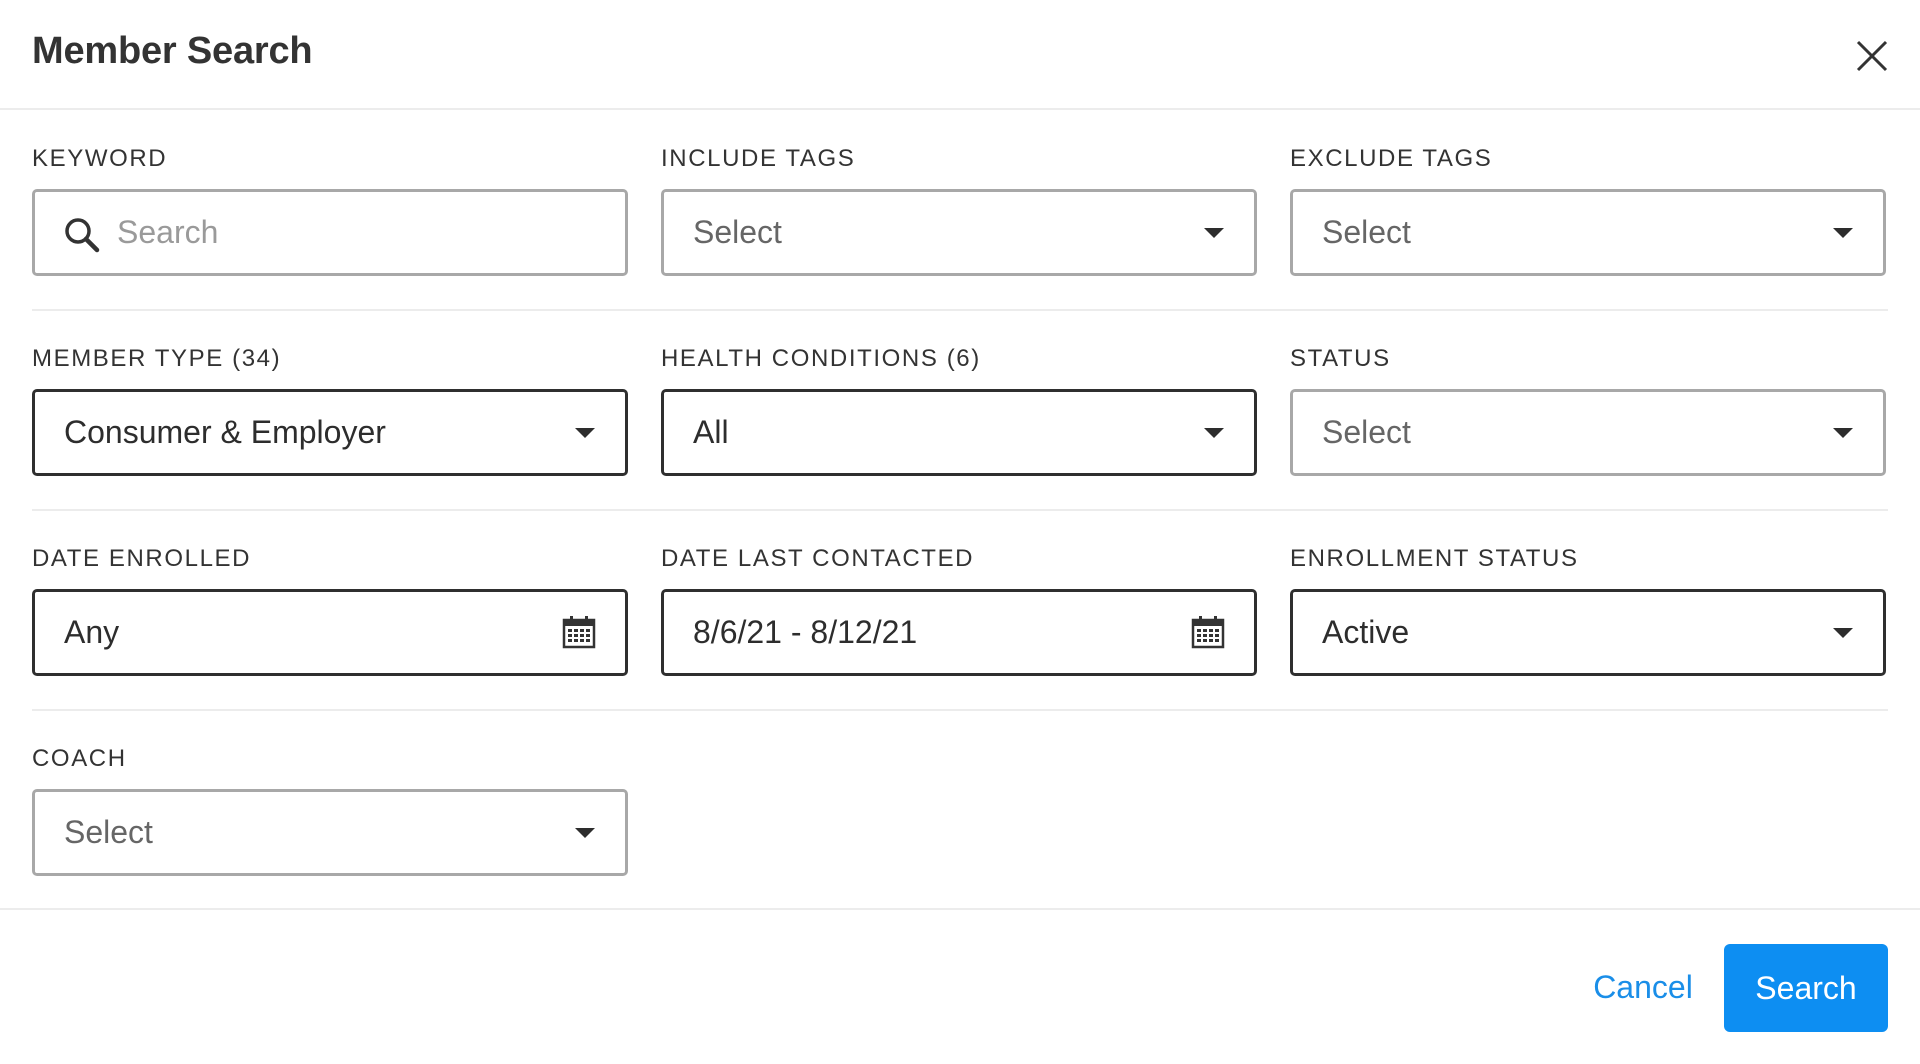  I want to click on health-conditions-value: All, so click(711, 432).